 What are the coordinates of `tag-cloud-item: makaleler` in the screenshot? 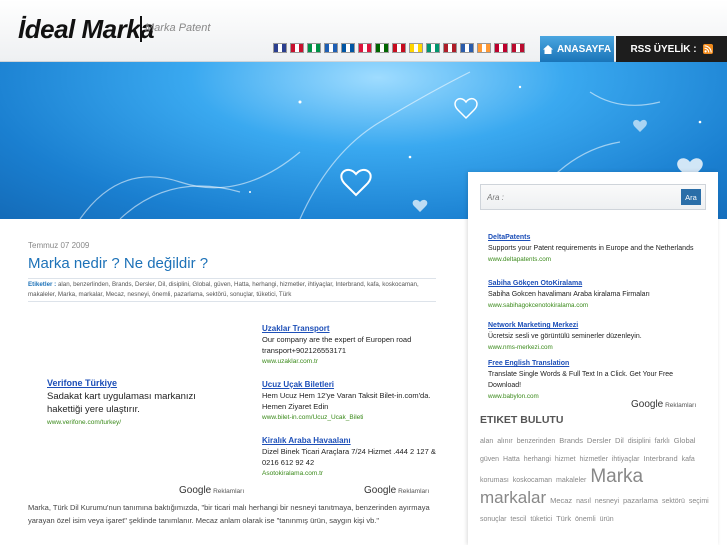 It's located at (571, 480).